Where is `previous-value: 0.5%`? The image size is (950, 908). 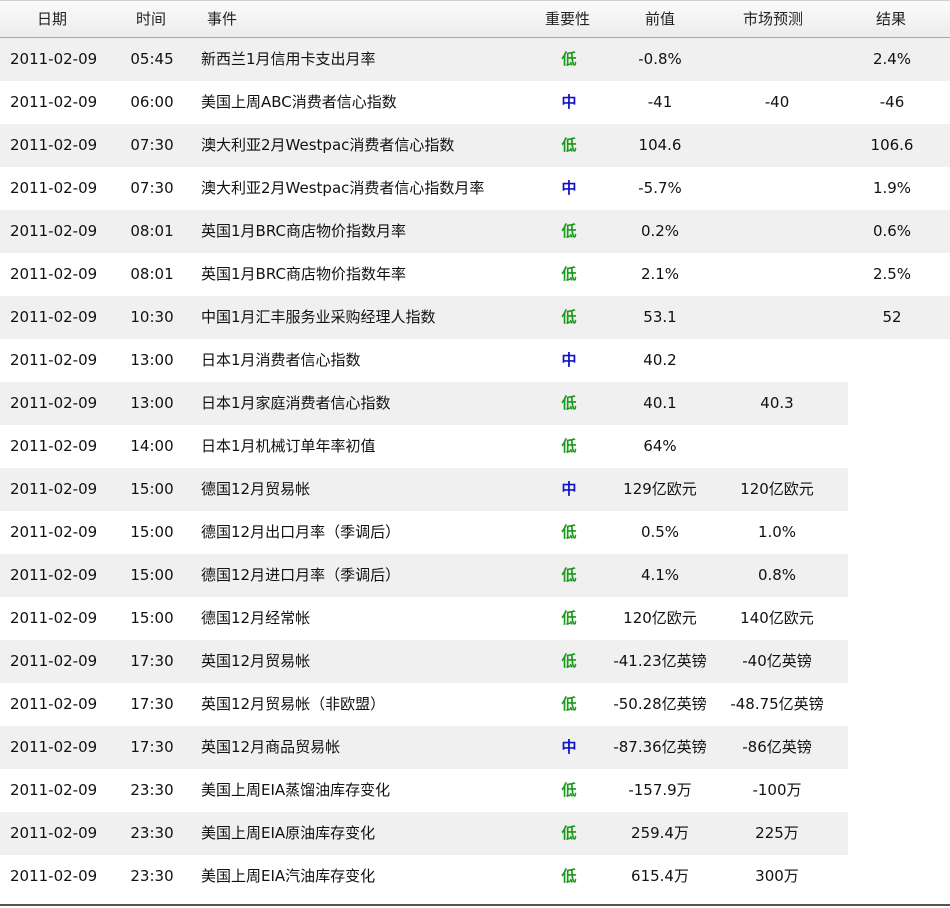 previous-value: 0.5% is located at coordinates (660, 532).